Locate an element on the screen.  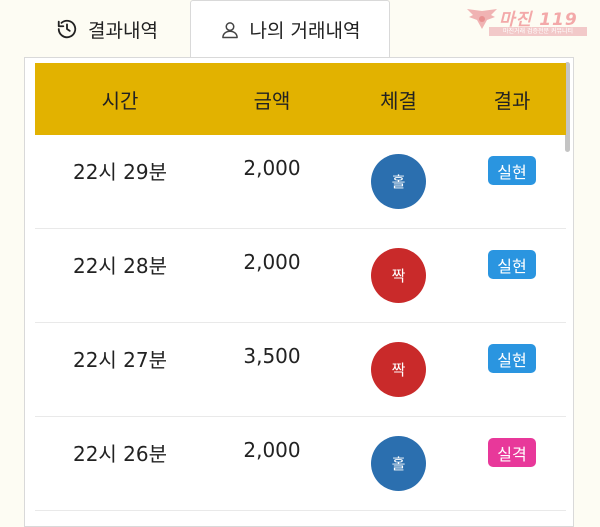
tab-label: 나의 거래내역 is located at coordinates (305, 31).